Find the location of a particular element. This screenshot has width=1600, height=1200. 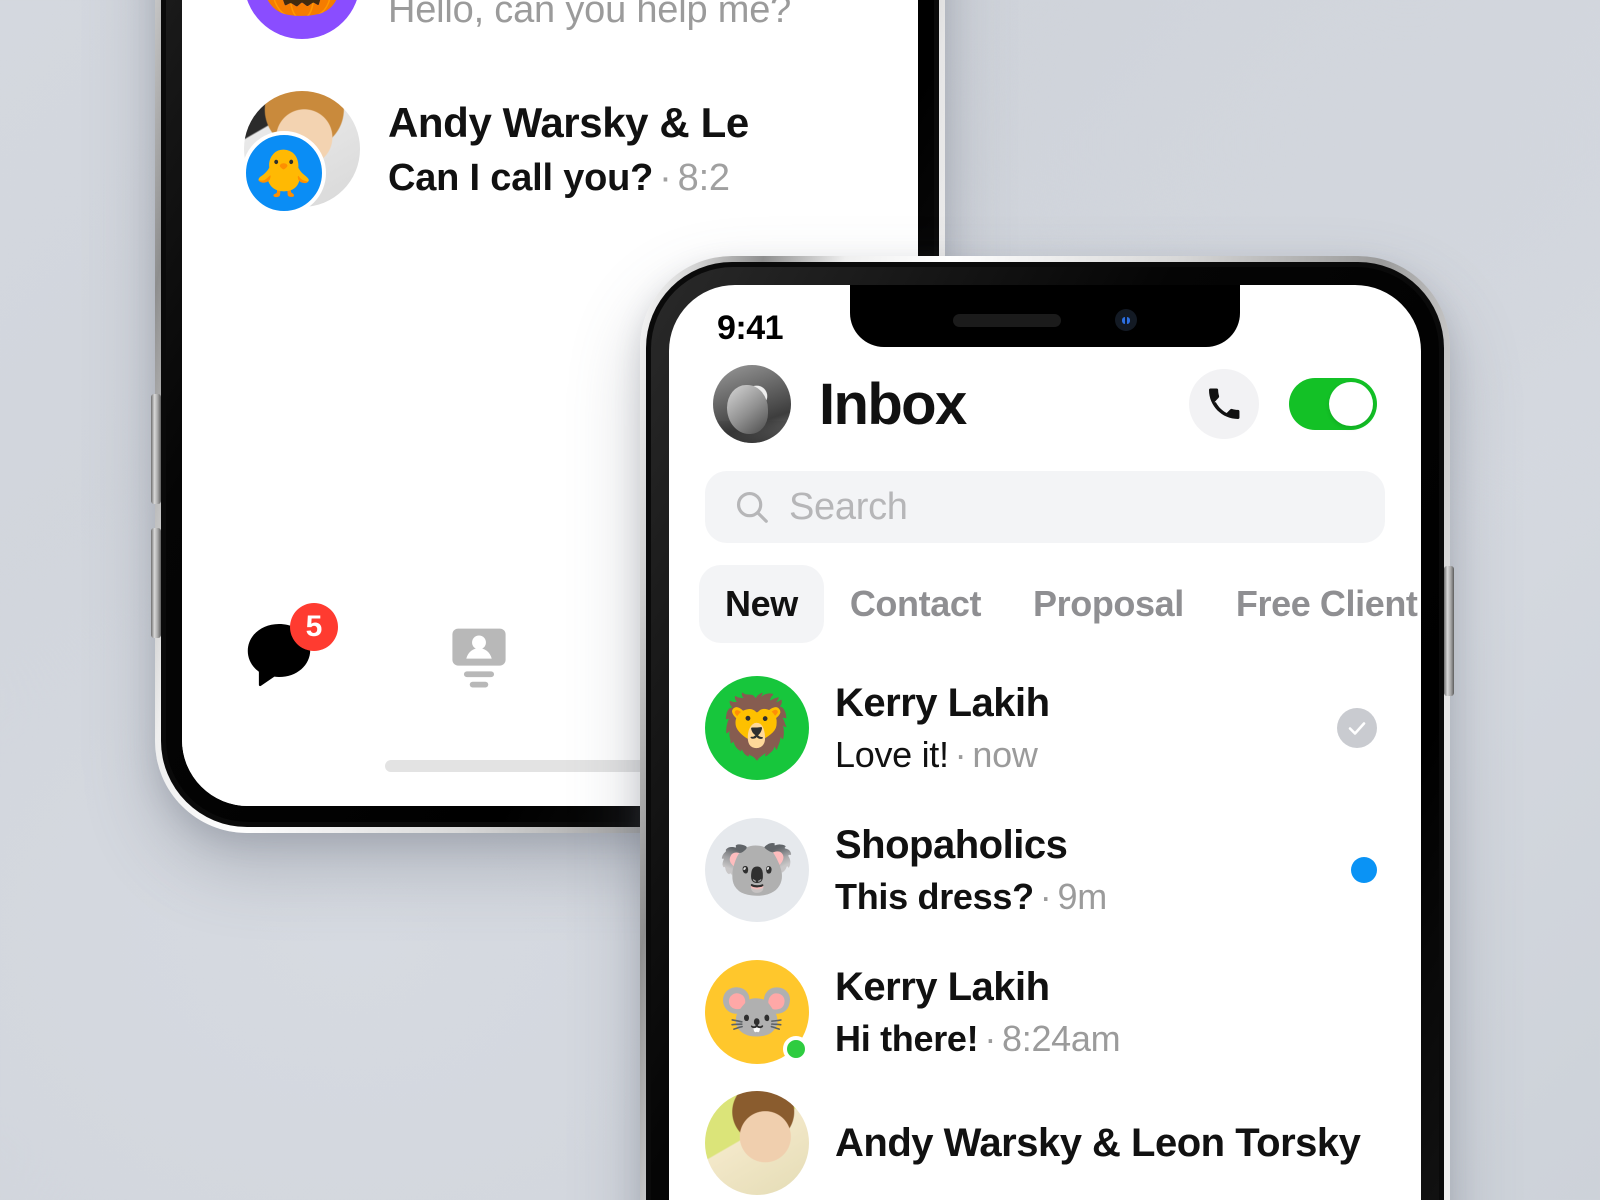

page-title: Inbox is located at coordinates (893, 404).